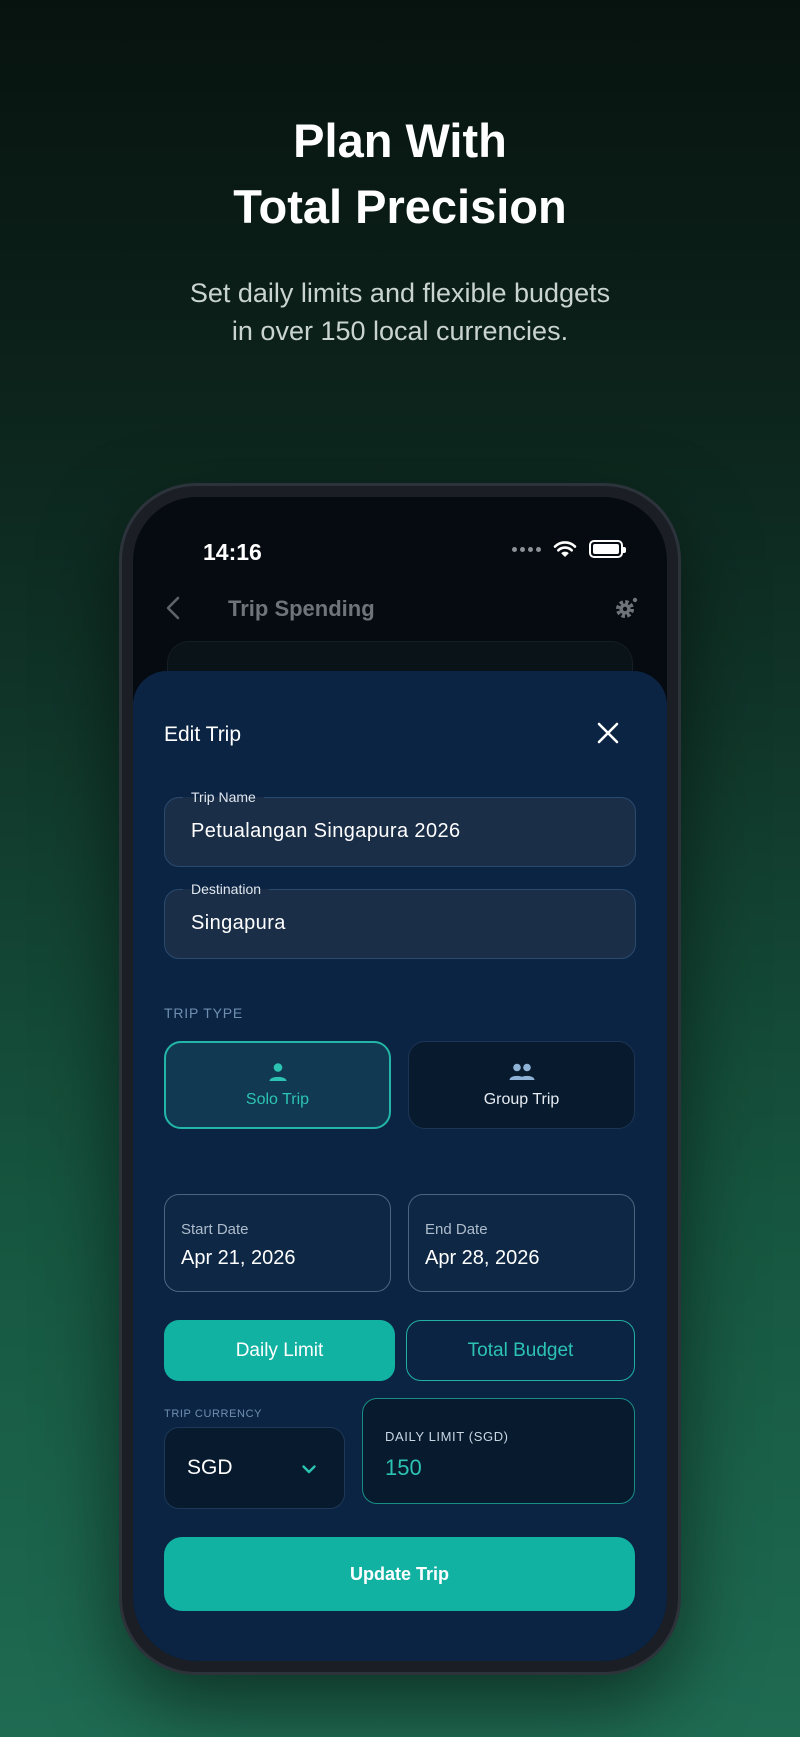 Image resolution: width=800 pixels, height=1737 pixels. Describe the element at coordinates (277, 1085) in the screenshot. I see `solo-trip-option: Solo Trip` at that location.